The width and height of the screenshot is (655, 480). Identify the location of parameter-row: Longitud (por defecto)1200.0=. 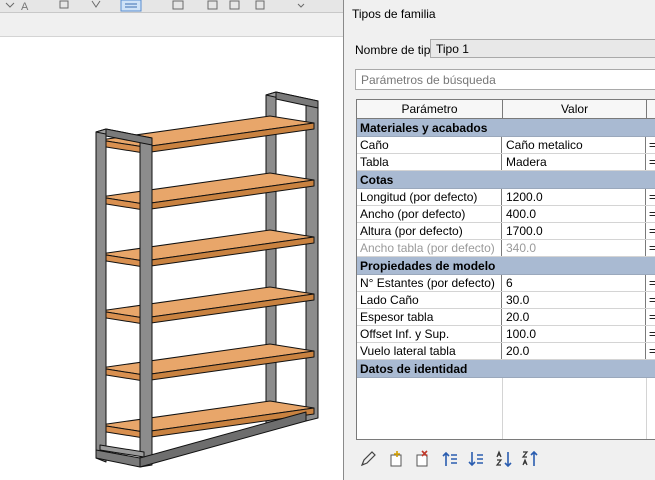
(506, 197).